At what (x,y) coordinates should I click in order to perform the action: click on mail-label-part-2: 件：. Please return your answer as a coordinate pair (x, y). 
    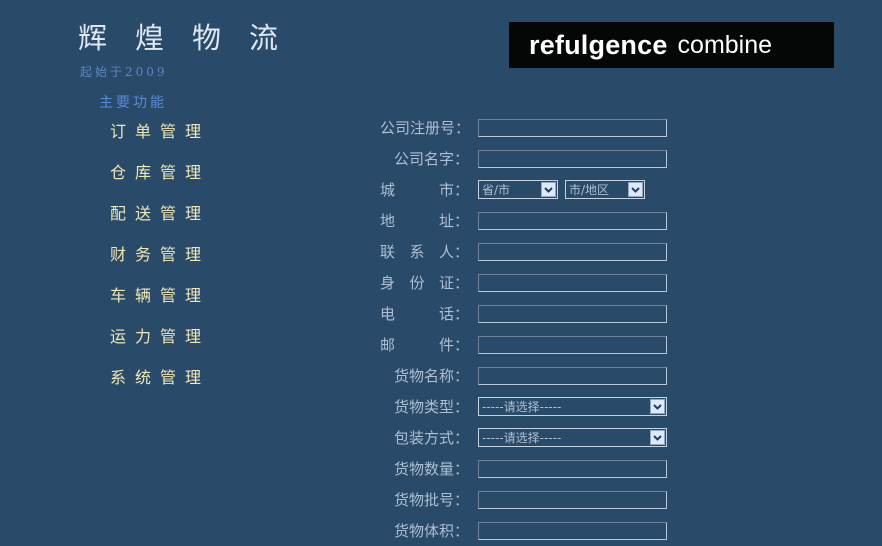
    Looking at the image, I should click on (453, 345).